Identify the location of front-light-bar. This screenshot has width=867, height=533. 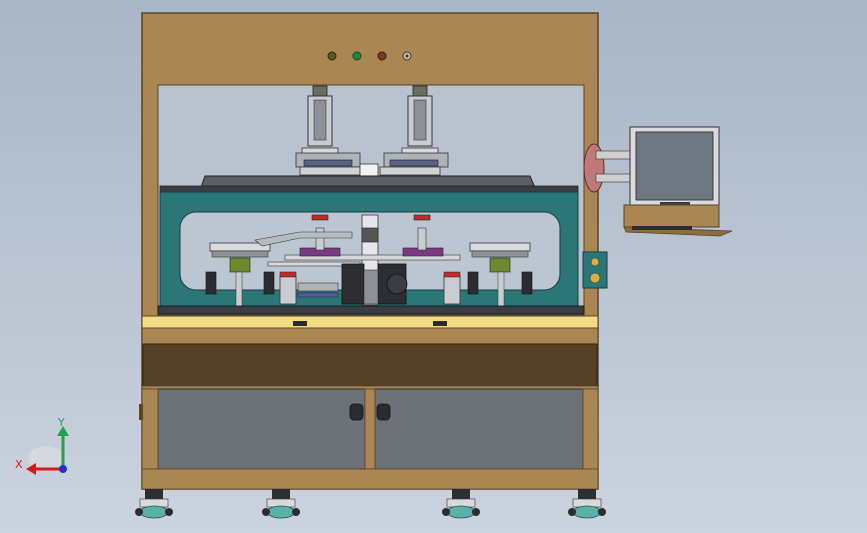
(370, 330).